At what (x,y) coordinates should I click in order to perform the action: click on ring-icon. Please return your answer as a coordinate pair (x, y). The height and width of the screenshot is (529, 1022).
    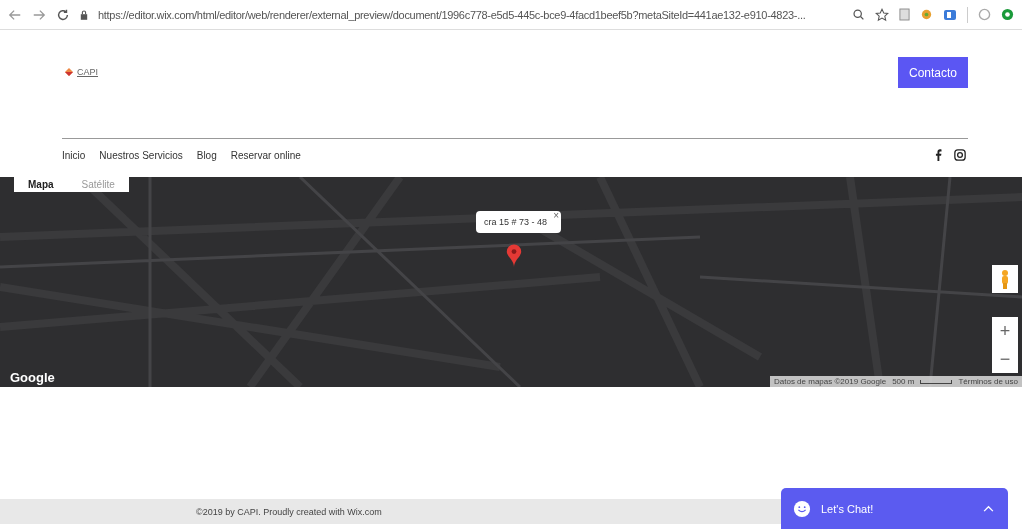
    Looking at the image, I should click on (1007, 14).